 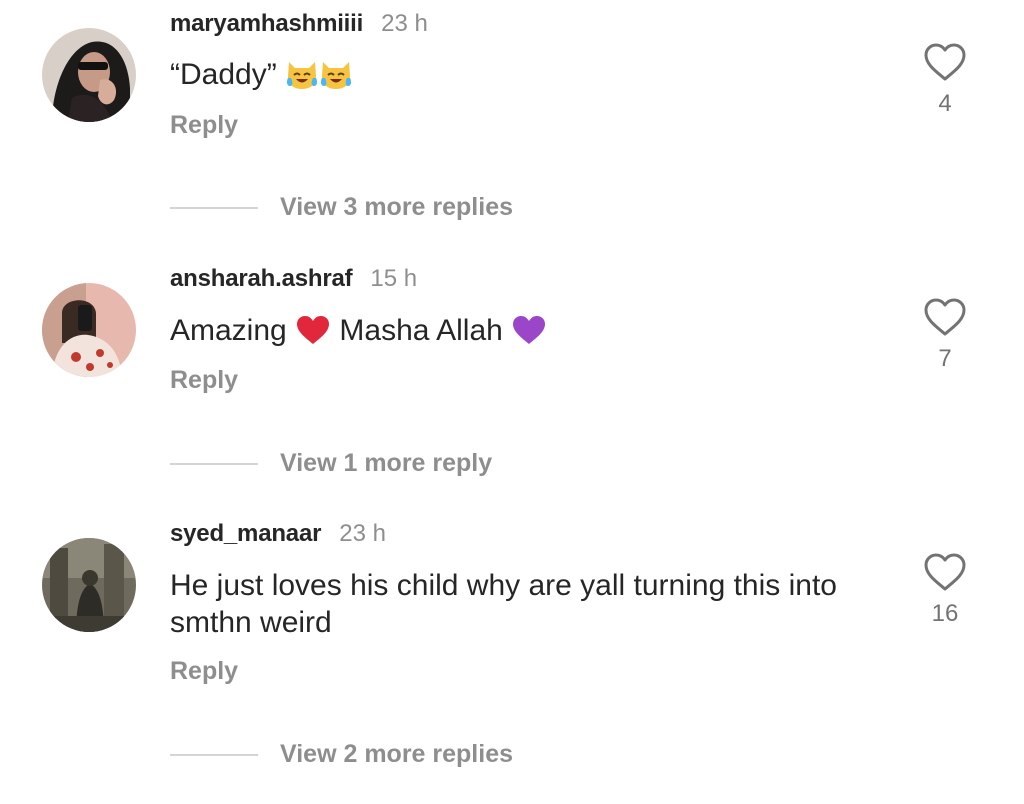 What do you see at coordinates (313, 334) in the screenshot?
I see `red-heart-emoji` at bounding box center [313, 334].